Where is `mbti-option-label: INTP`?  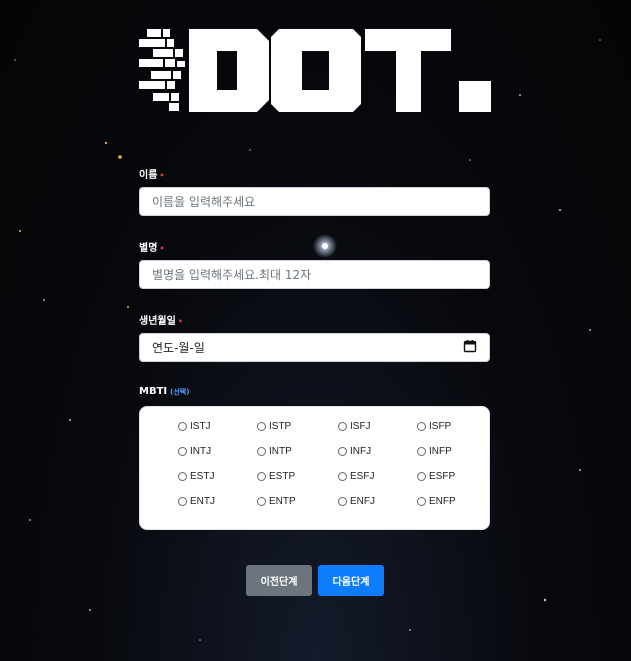
mbti-option-label: INTP is located at coordinates (280, 451).